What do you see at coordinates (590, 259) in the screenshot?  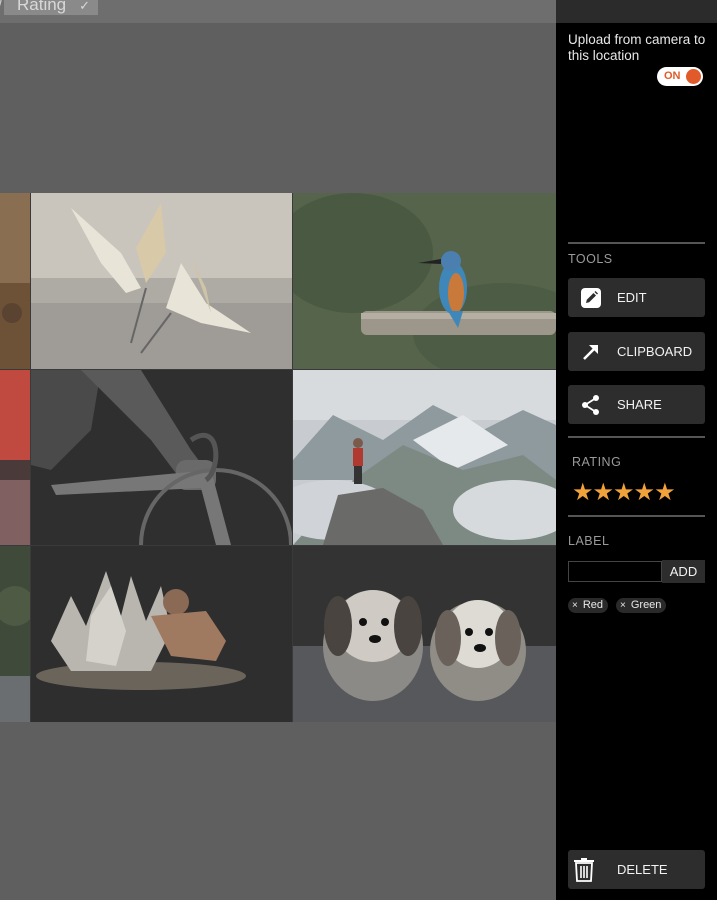 I see `tools-heading: TOOLS` at bounding box center [590, 259].